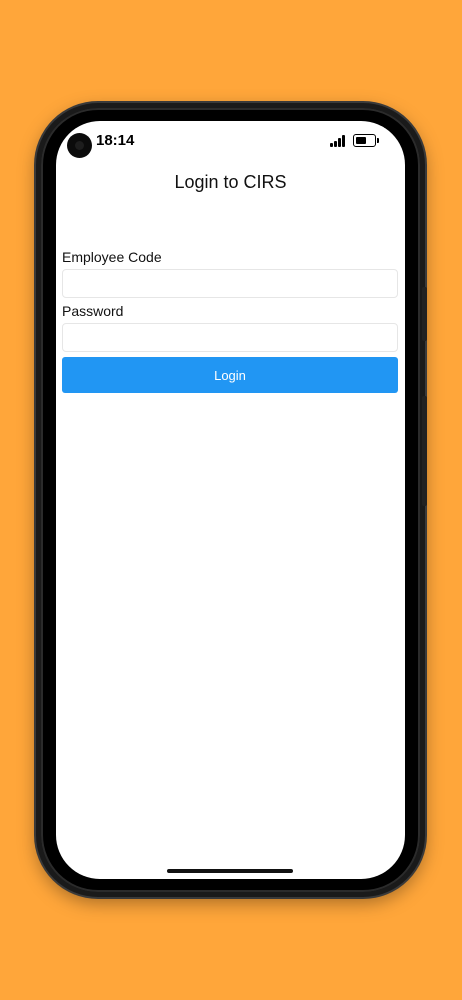 This screenshot has height=1000, width=462. I want to click on volume-button, so click(424, 451).